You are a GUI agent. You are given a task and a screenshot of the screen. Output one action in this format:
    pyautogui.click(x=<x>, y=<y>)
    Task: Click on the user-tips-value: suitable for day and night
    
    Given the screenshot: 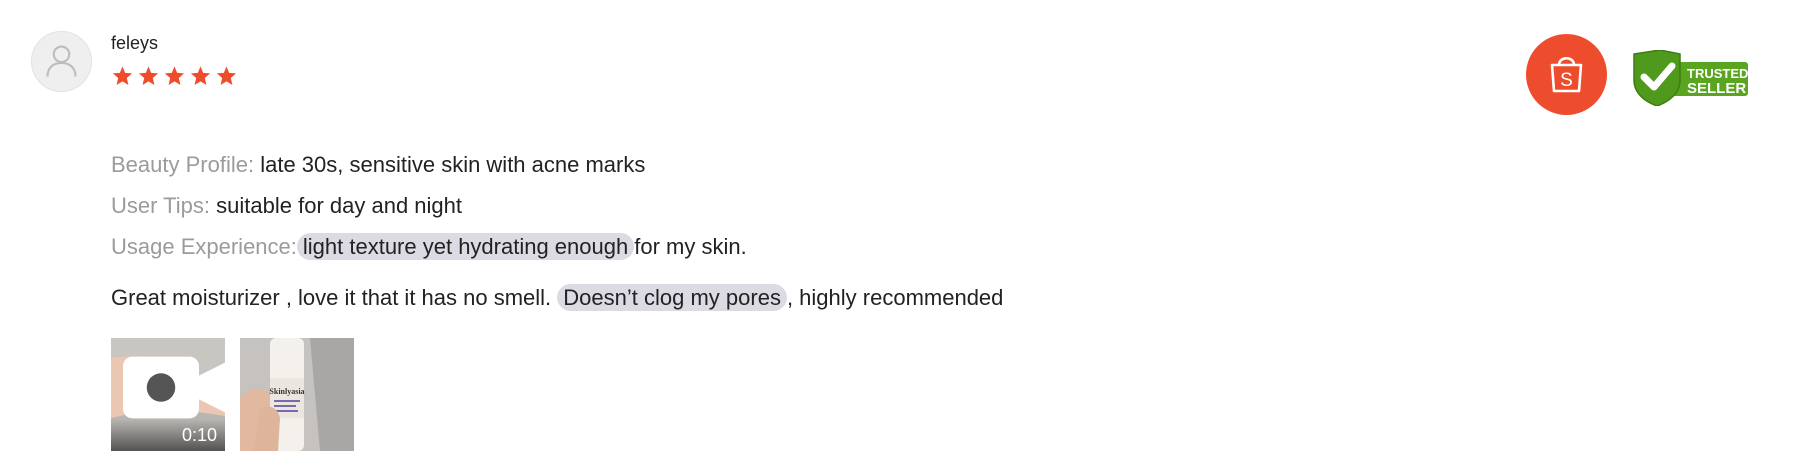 What is the action you would take?
    pyautogui.click(x=339, y=205)
    